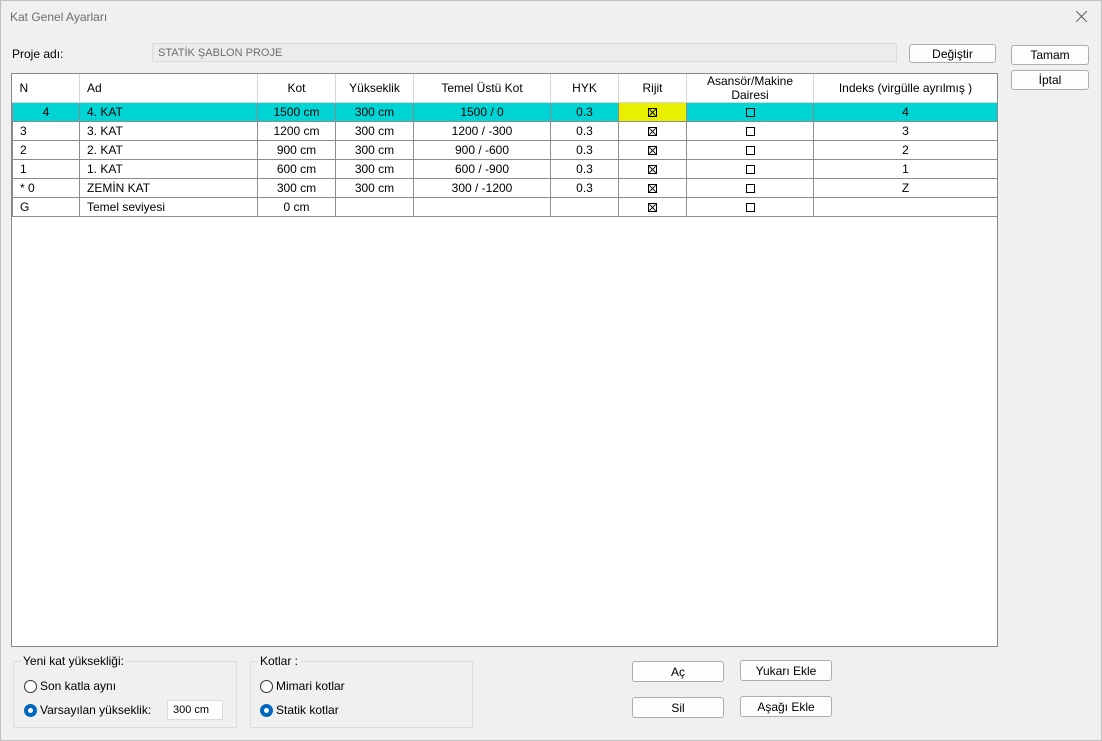 The height and width of the screenshot is (741, 1102). I want to click on column-header-n: N, so click(46, 88).